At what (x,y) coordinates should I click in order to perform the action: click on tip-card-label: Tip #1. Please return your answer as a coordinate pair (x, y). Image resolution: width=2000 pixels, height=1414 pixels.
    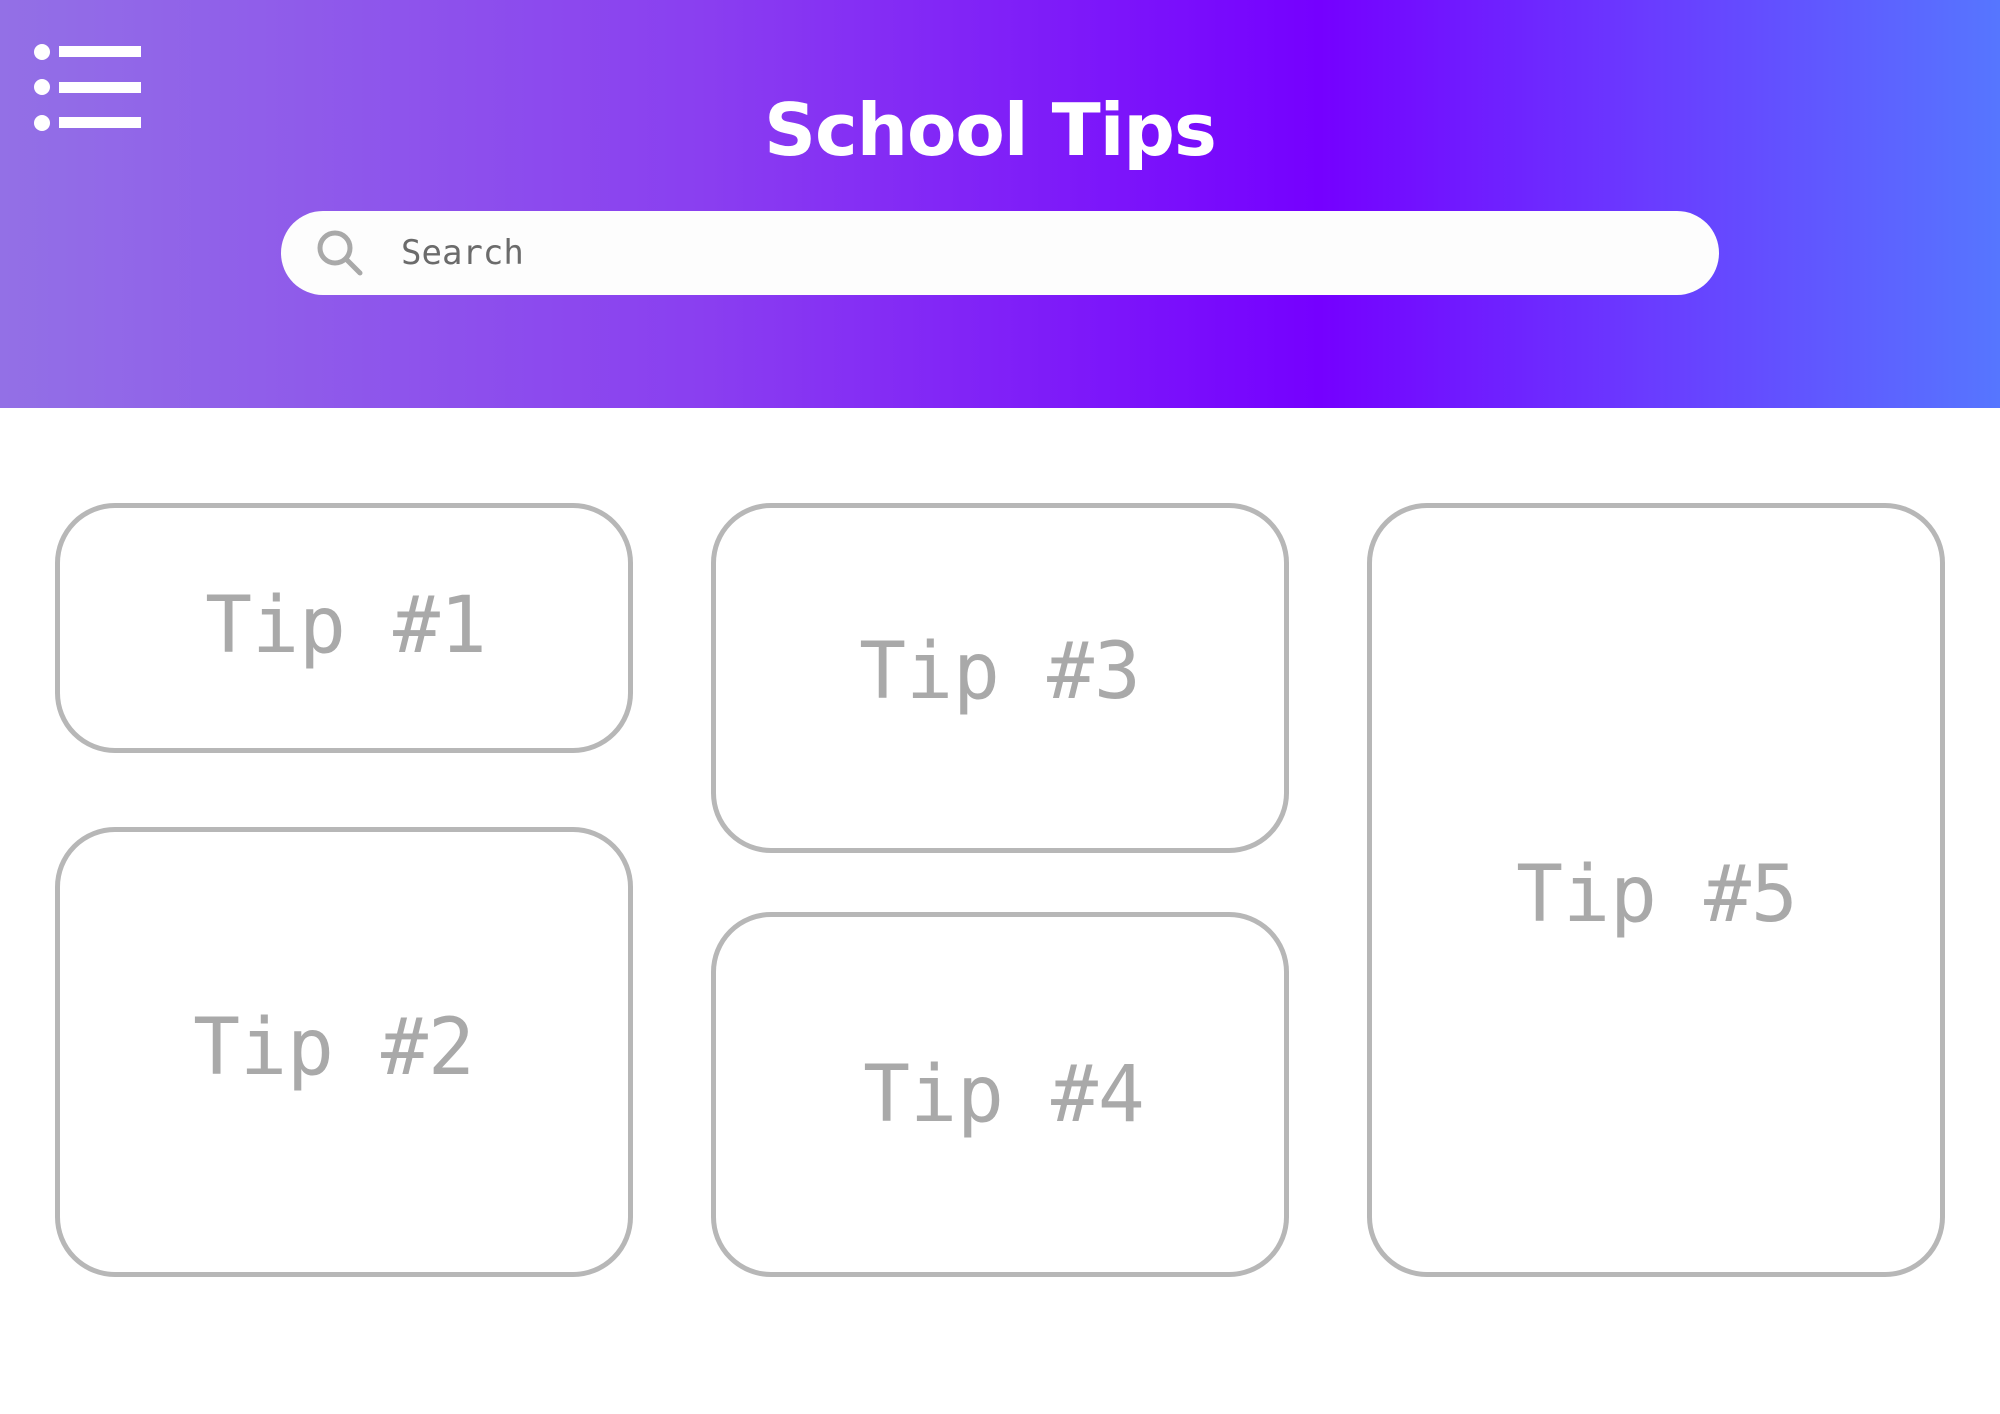
    Looking at the image, I should click on (346, 626).